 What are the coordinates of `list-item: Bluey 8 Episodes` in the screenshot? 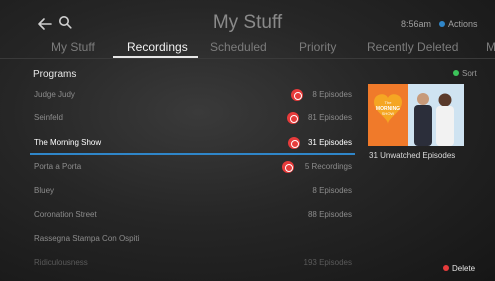 It's located at (192, 192).